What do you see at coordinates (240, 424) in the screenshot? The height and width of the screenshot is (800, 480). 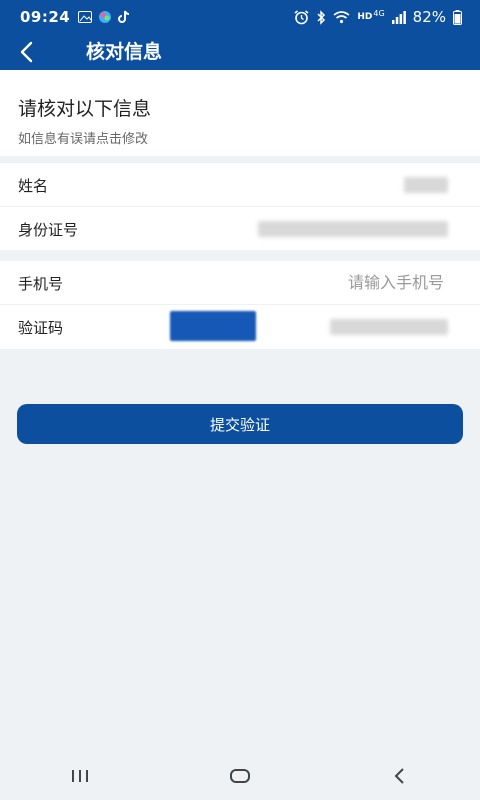 I see `submit-verification-button: 提交验证` at bounding box center [240, 424].